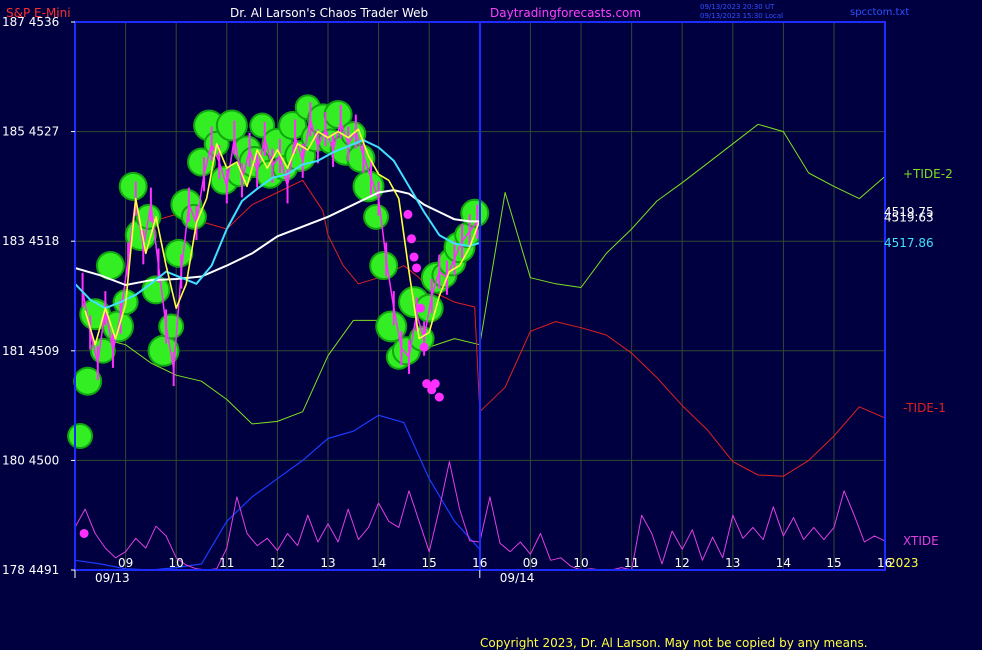 The image size is (982, 650). What do you see at coordinates (737, 7) in the screenshot?
I see `timestamp-ut: 09/13/2023 20:30 UT` at bounding box center [737, 7].